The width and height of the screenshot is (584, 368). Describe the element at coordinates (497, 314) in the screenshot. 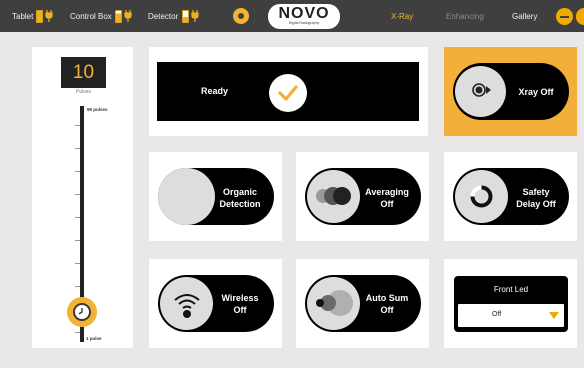

I see `front-led-value: Off` at that location.